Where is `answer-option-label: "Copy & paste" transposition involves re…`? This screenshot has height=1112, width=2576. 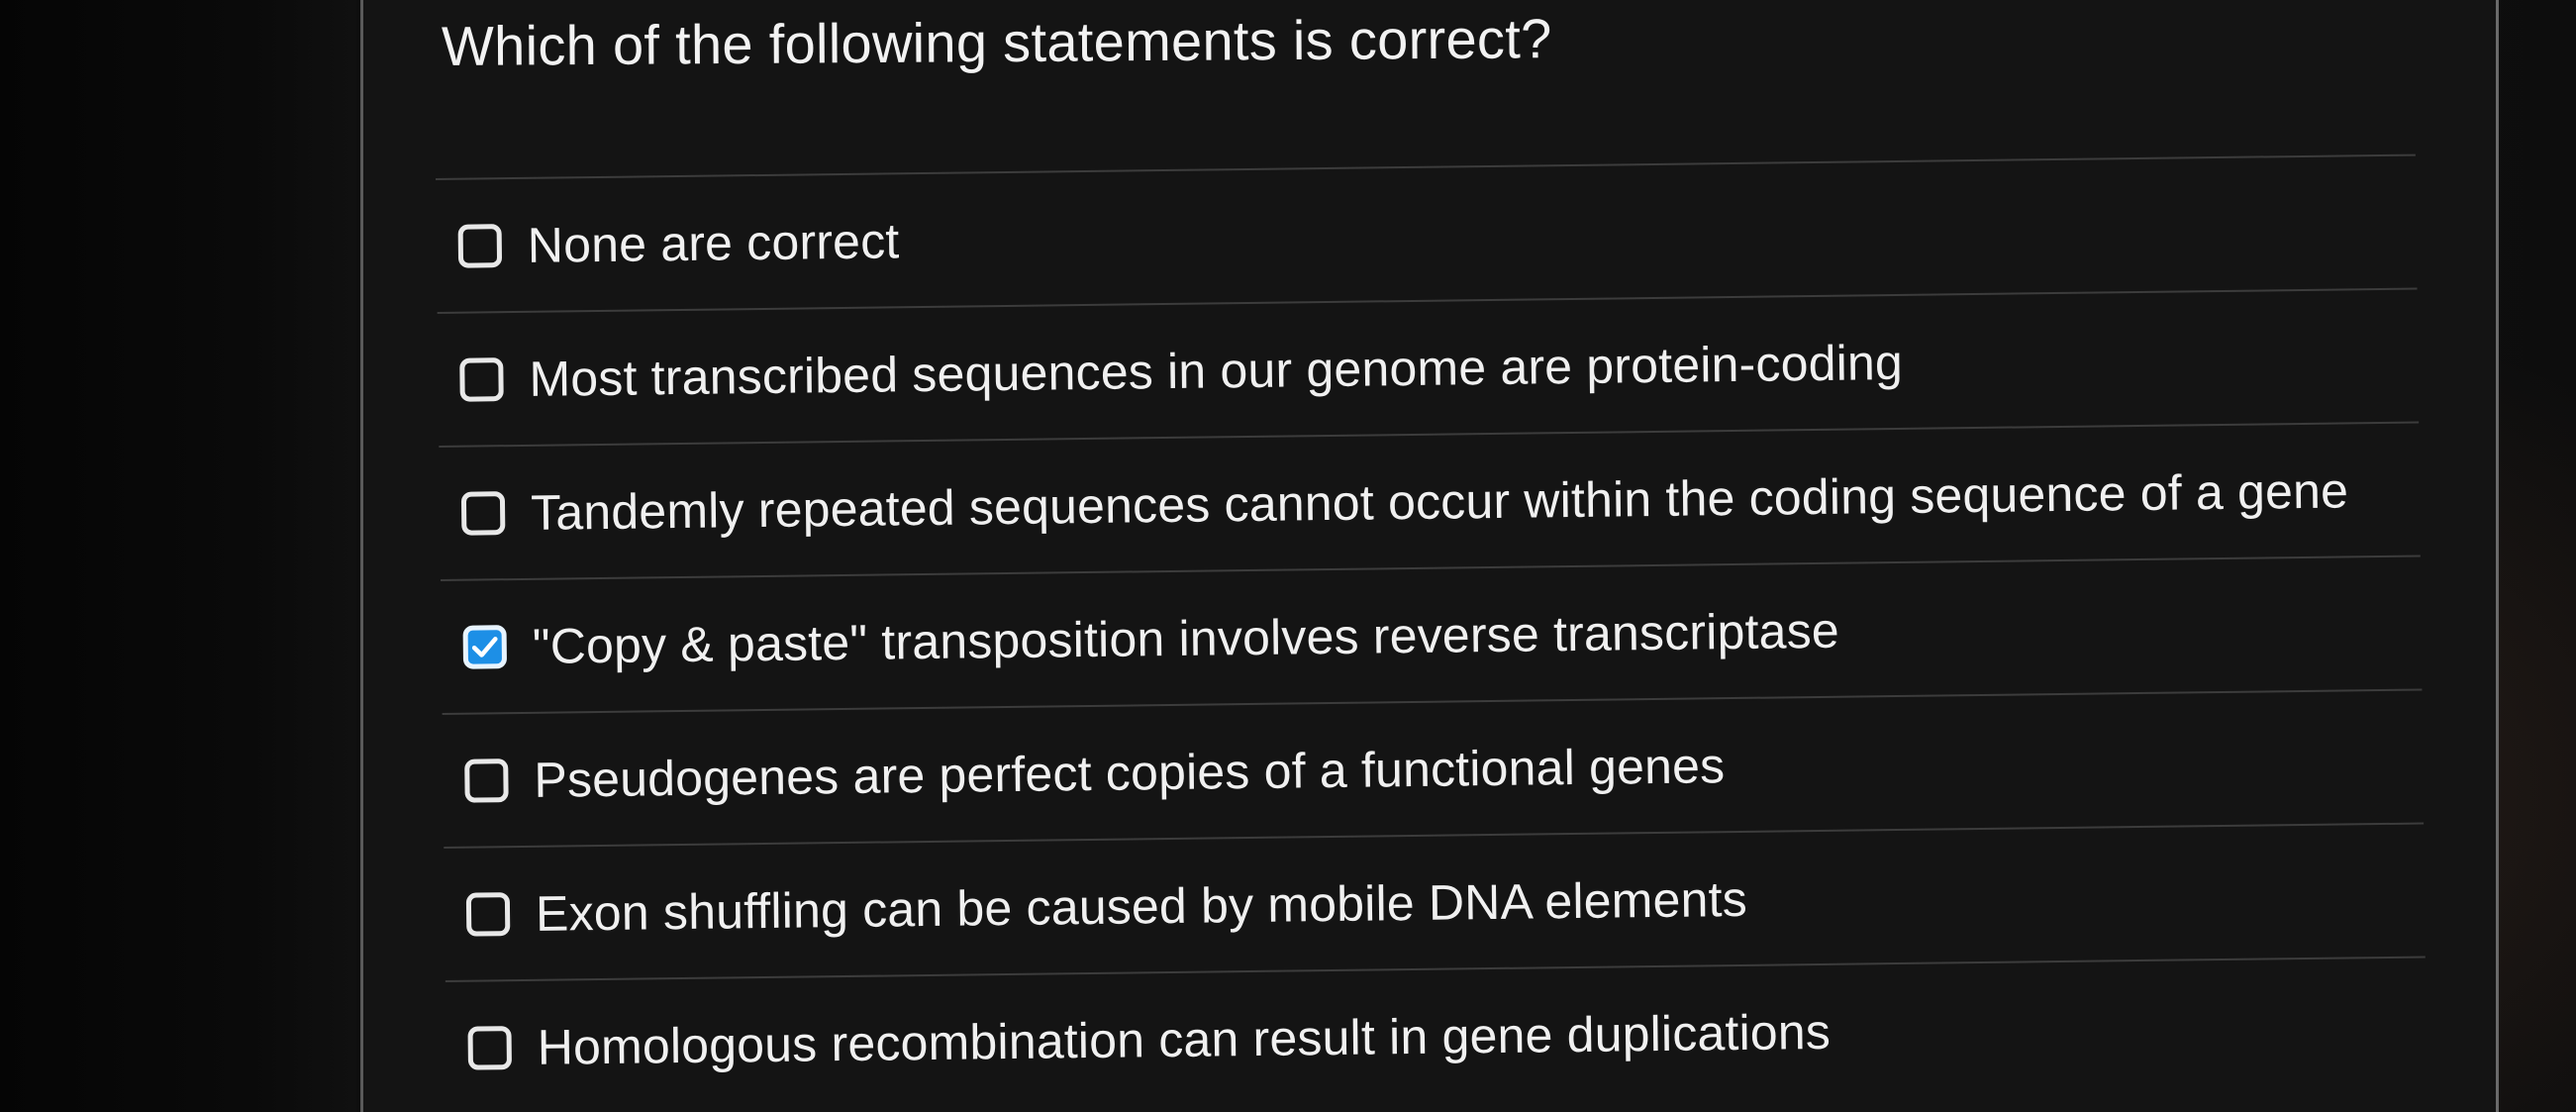 answer-option-label: "Copy & paste" transposition involves re… is located at coordinates (1186, 638).